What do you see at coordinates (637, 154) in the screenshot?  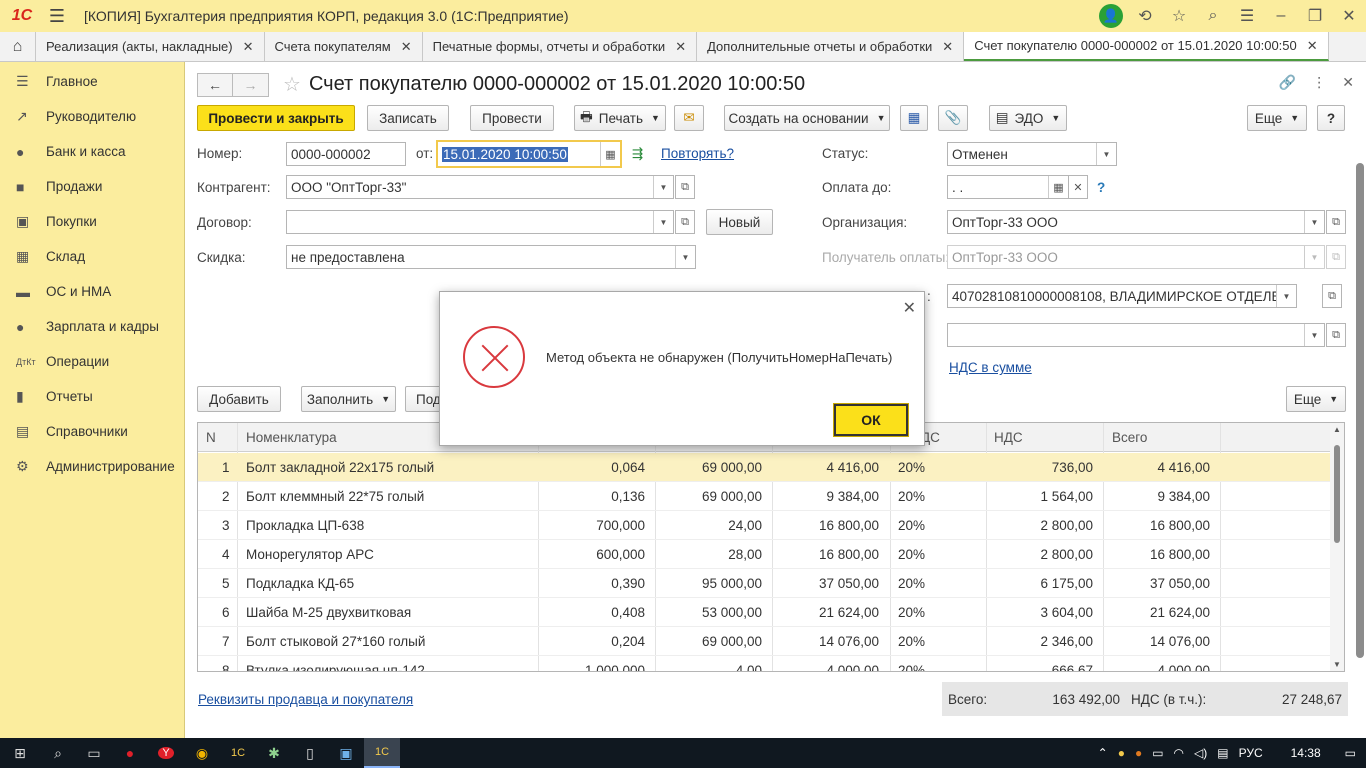 I see `repeat-icon: ⇶` at bounding box center [637, 154].